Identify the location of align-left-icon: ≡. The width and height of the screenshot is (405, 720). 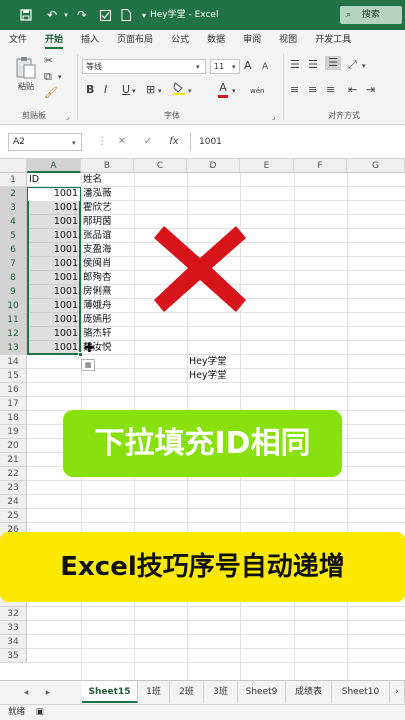
(294, 90).